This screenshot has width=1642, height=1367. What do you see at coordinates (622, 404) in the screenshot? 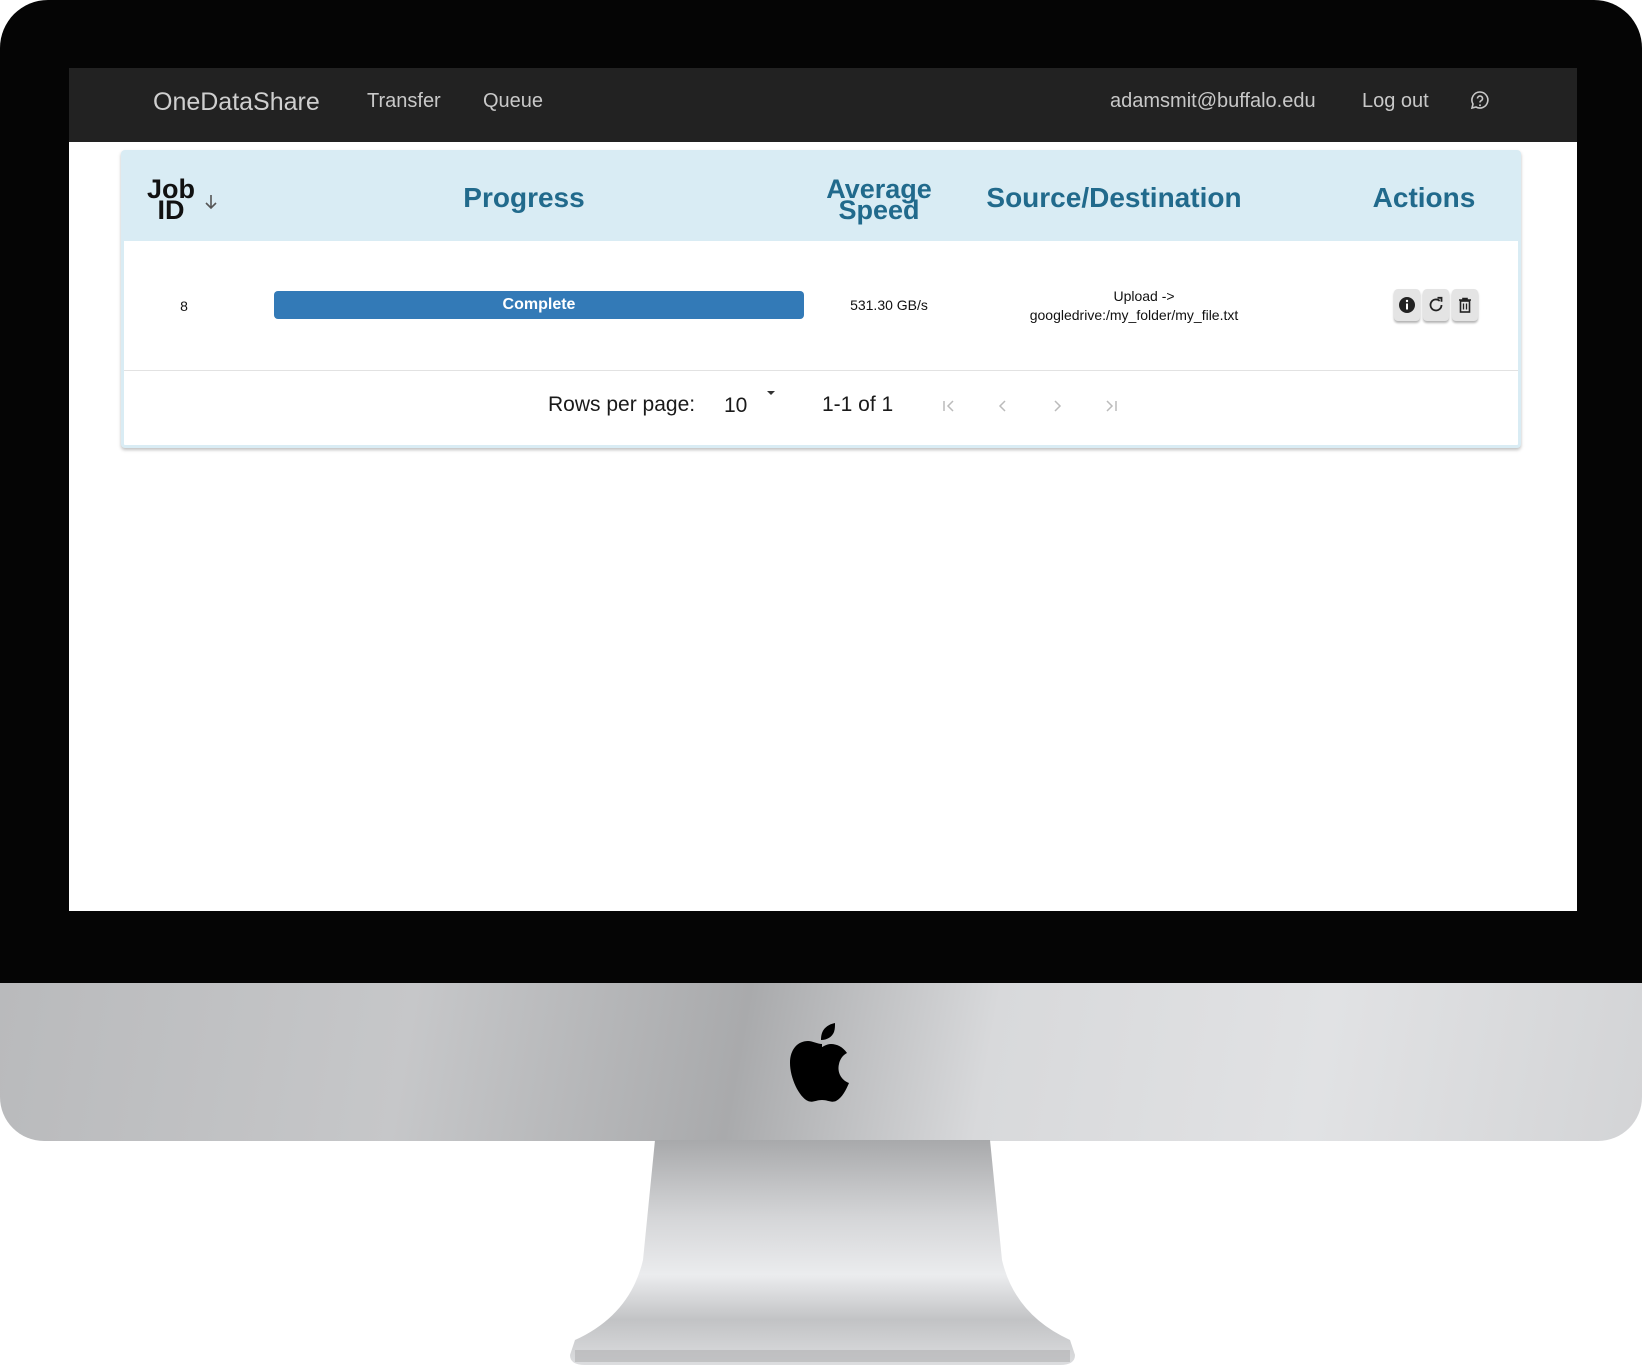
I see `rows-per-page-label: Rows per page:` at bounding box center [622, 404].